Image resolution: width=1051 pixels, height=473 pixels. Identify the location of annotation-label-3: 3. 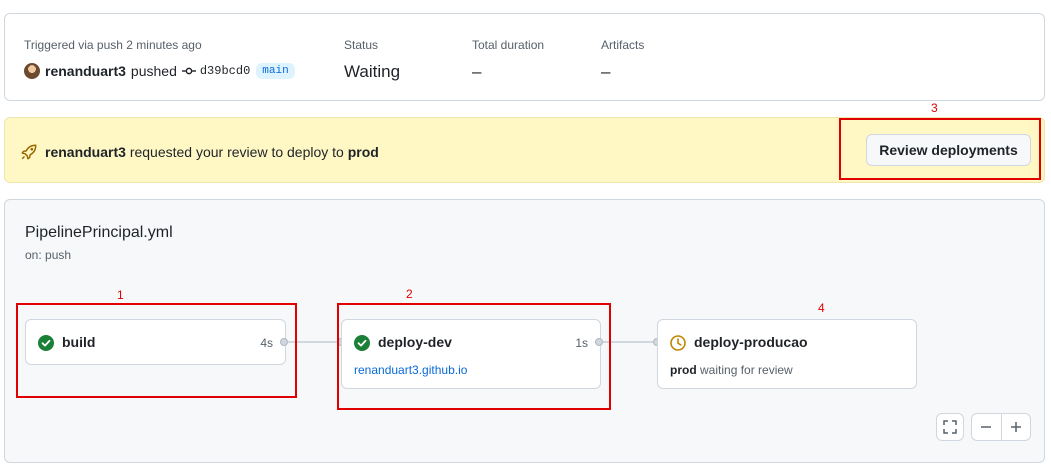
(934, 108).